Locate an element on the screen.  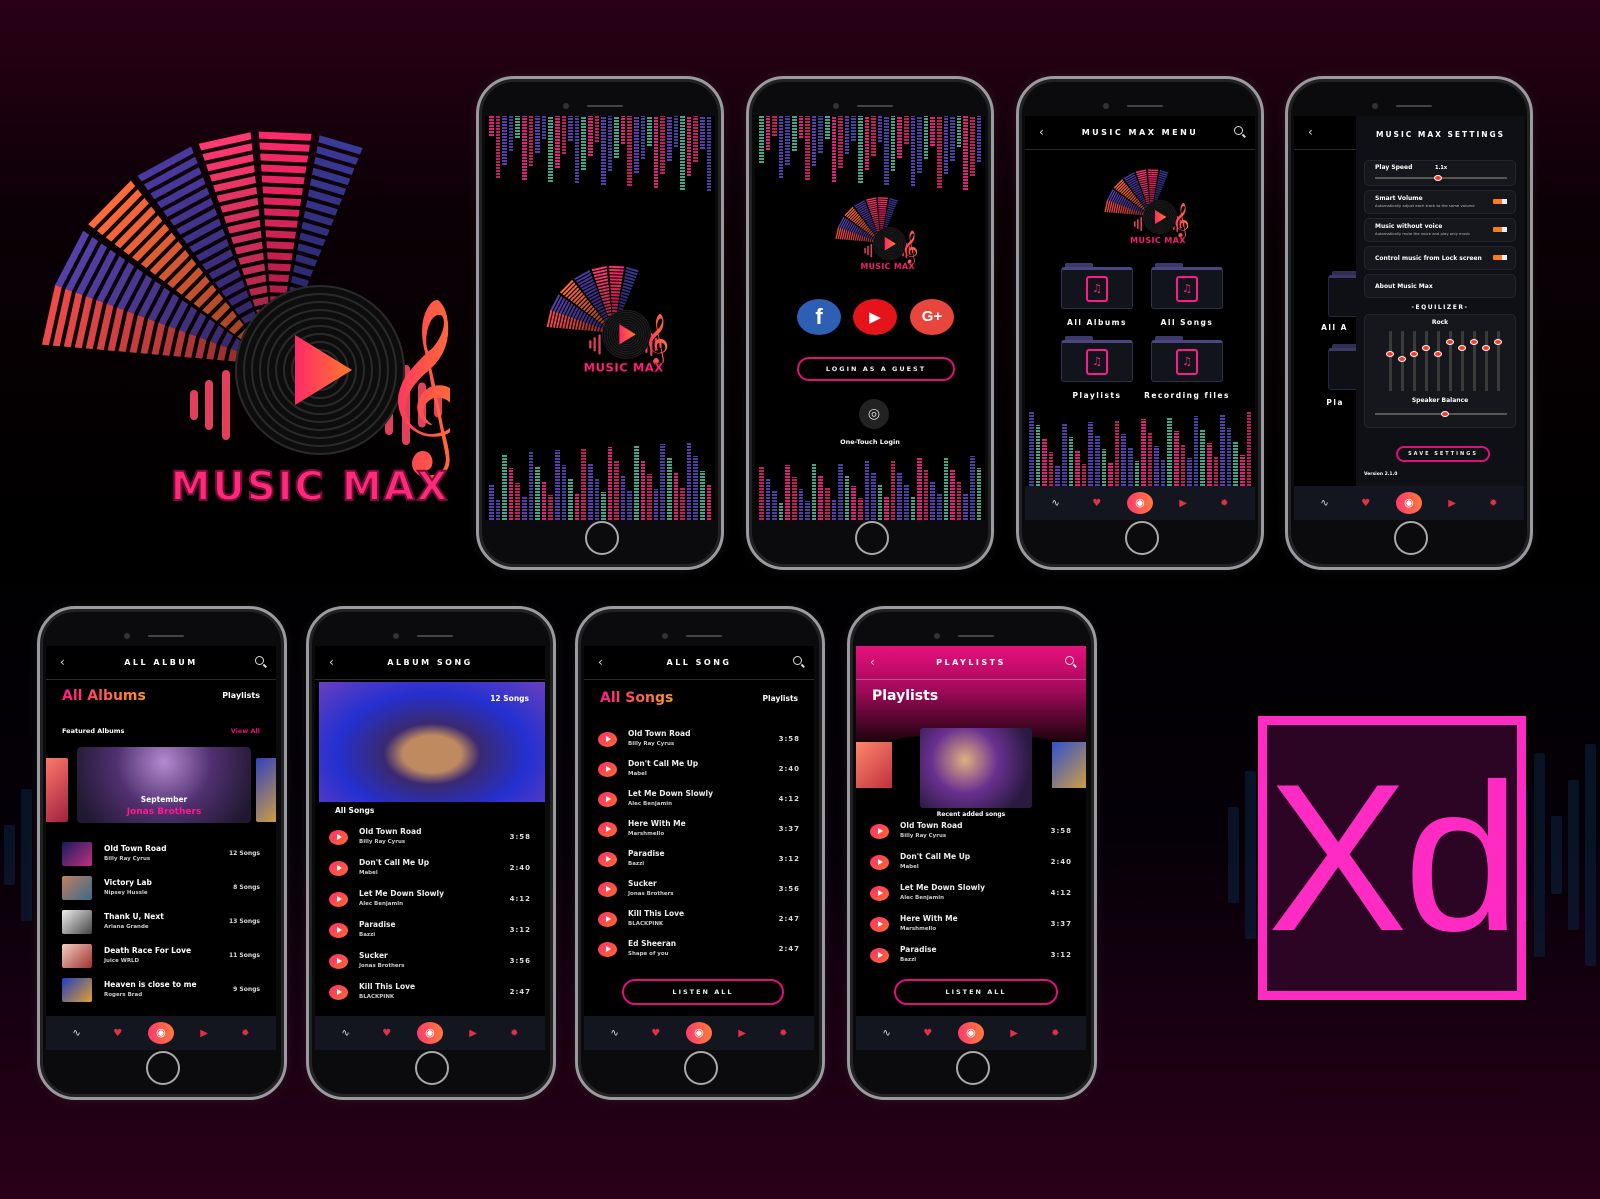
youtube-button: ▶ is located at coordinates (875, 317).